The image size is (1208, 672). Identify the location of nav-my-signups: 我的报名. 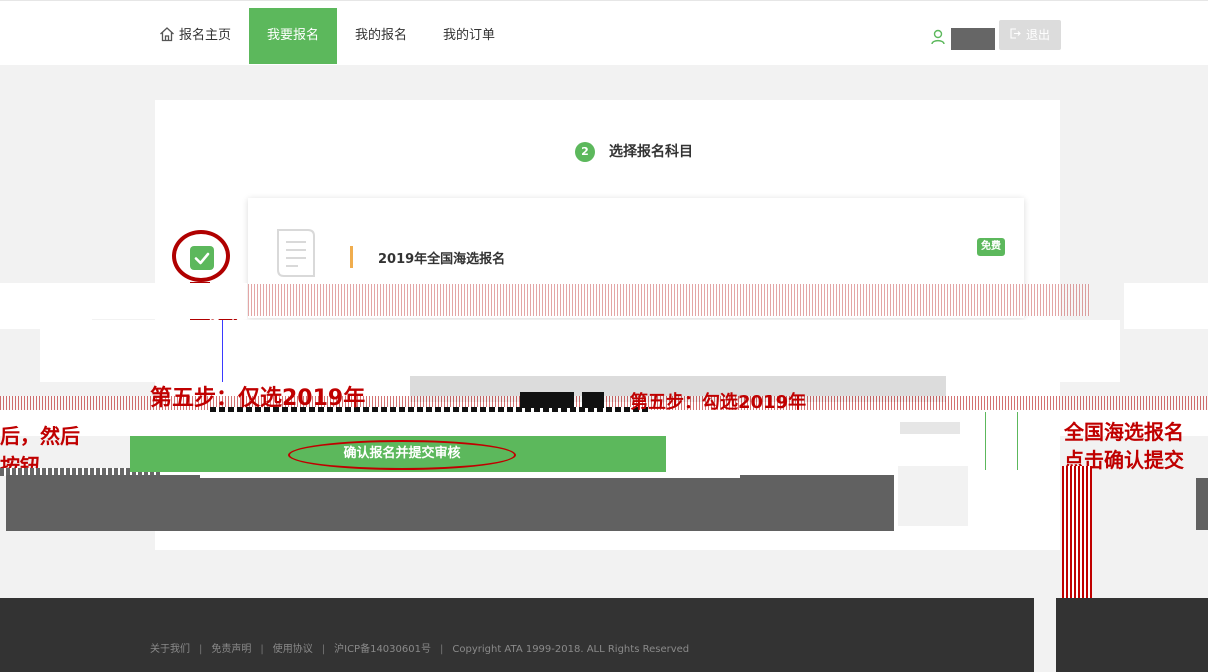
(381, 36).